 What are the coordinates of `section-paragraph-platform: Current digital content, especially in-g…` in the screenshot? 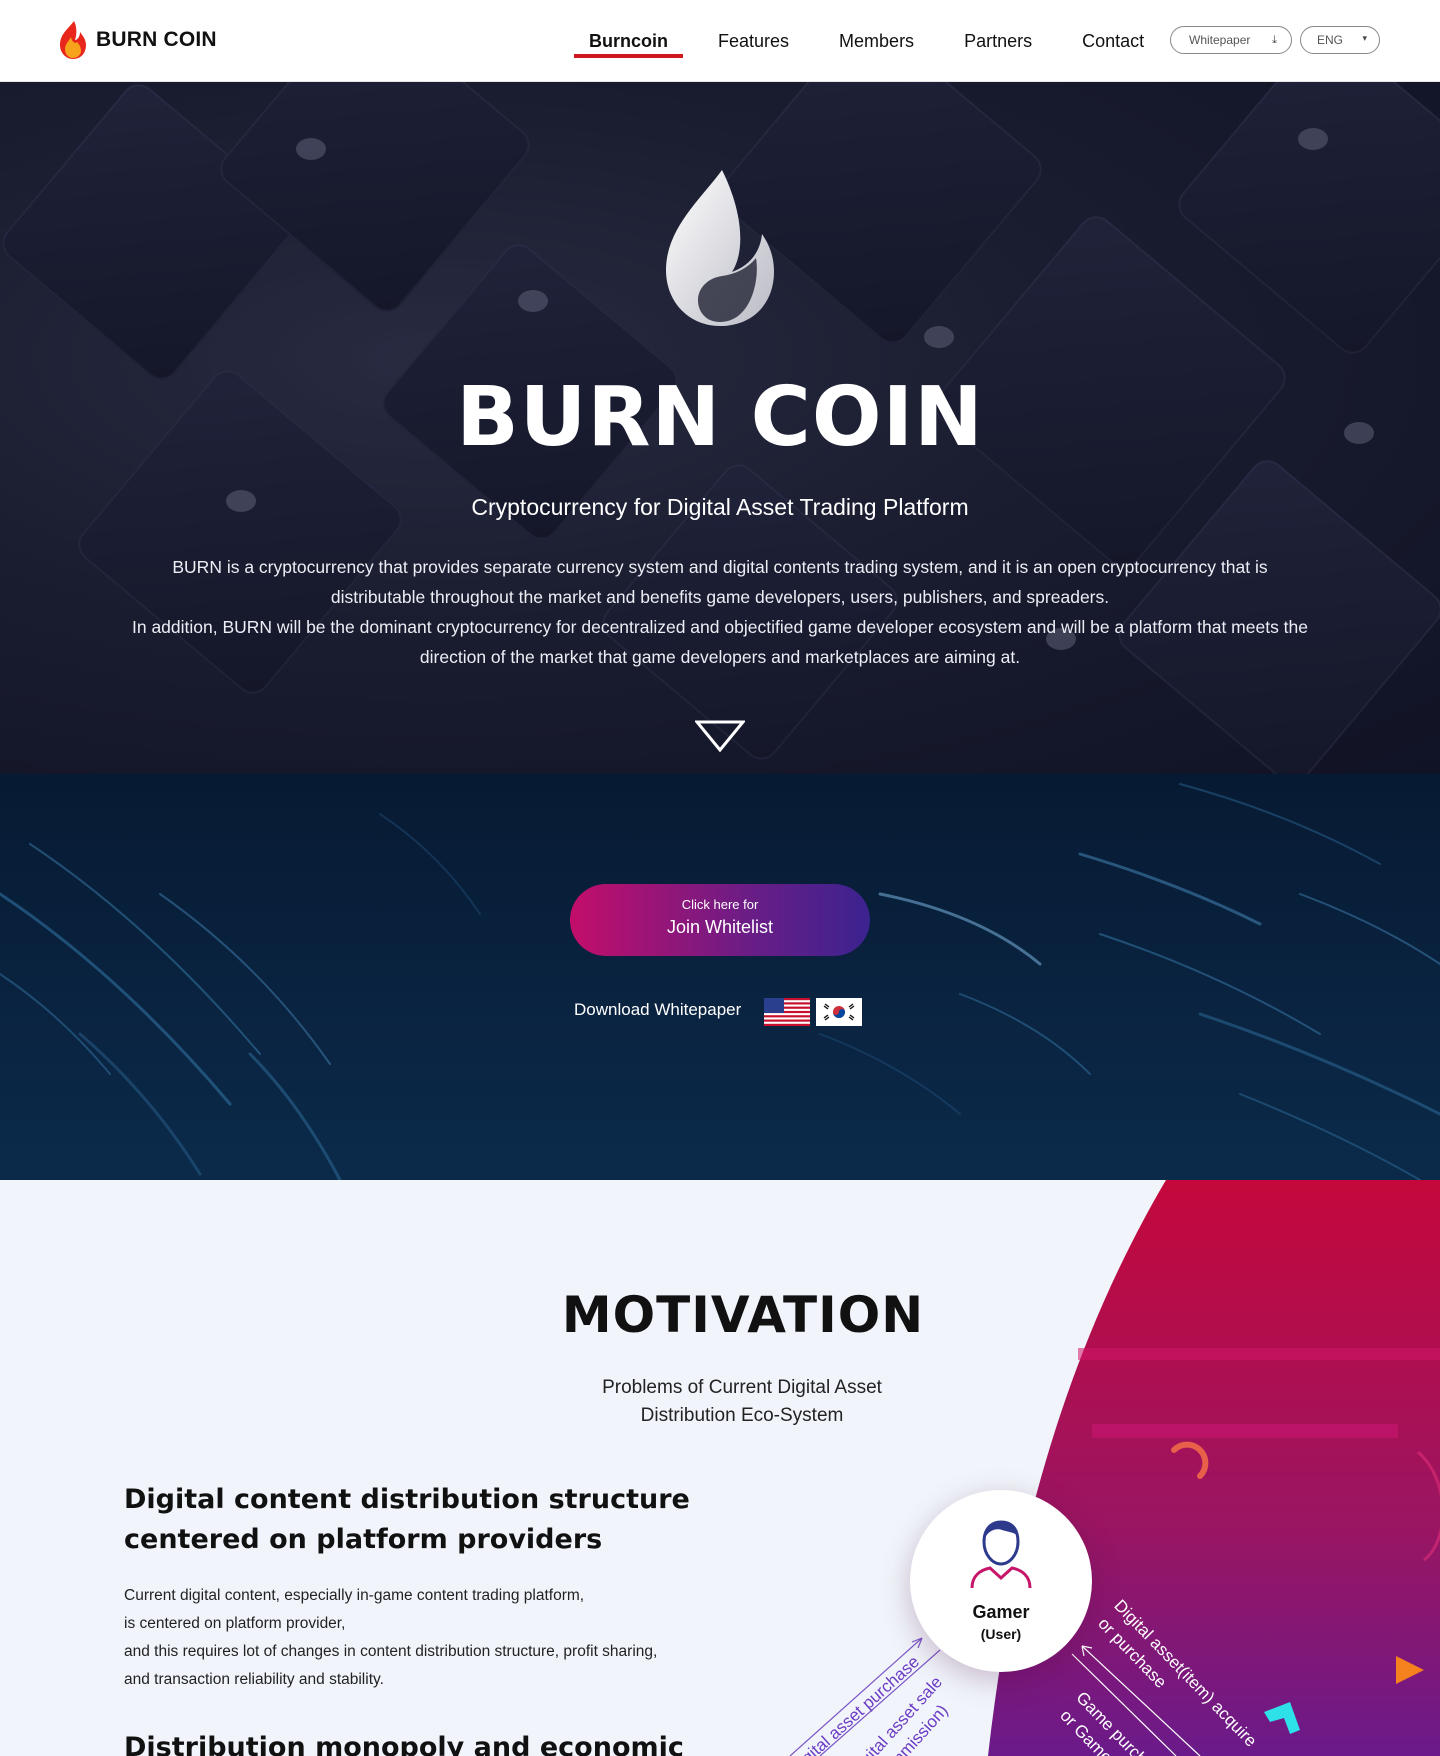 It's located at (444, 1638).